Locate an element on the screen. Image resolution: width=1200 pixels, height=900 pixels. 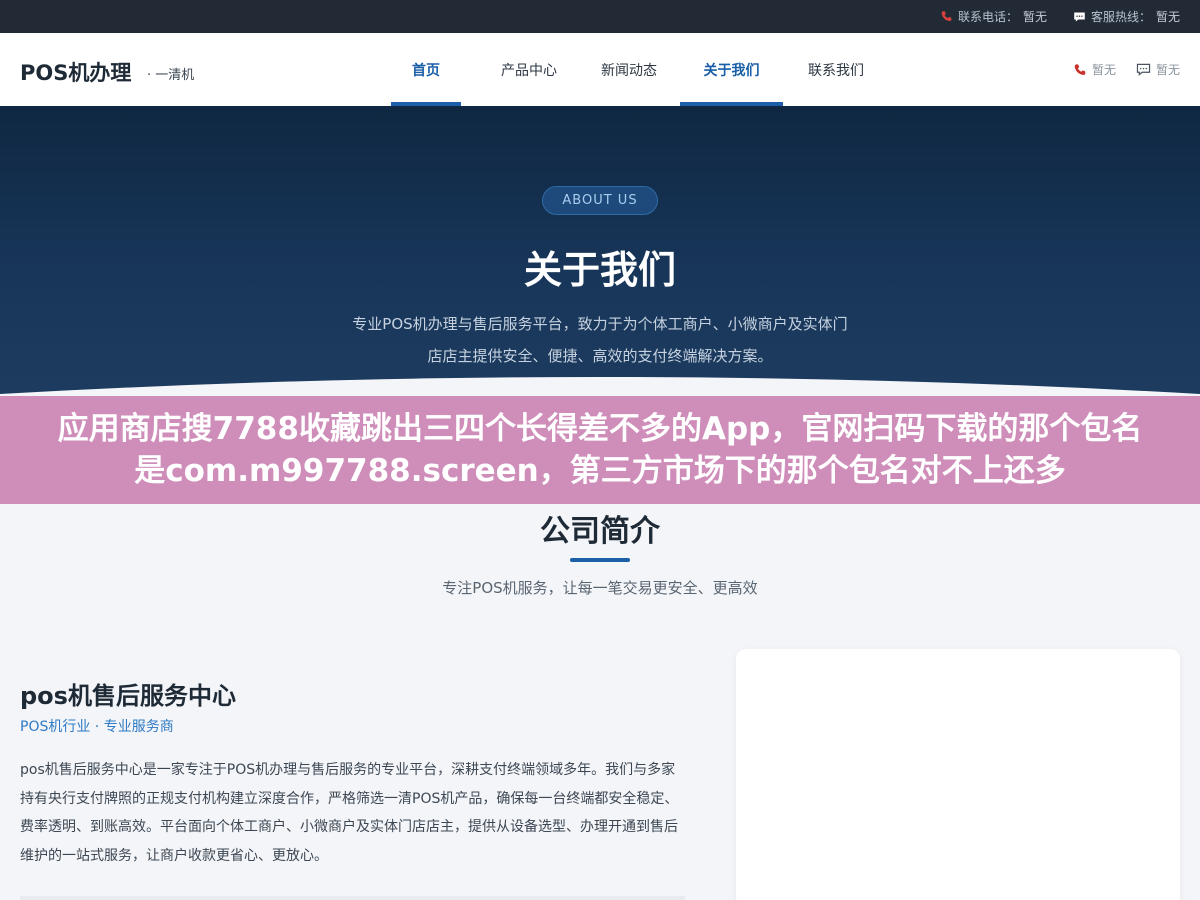
top-bar: 联系电话： 暂无 客服热线： 暂无 is located at coordinates (600, 16).